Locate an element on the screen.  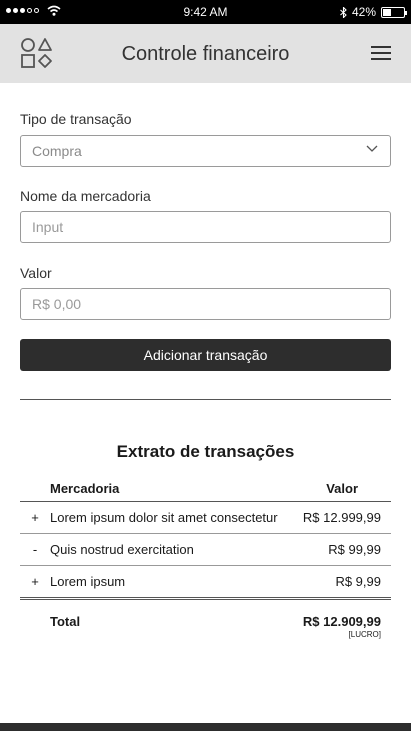
status-bar: 9:42 AM 42% is located at coordinates (205, 12).